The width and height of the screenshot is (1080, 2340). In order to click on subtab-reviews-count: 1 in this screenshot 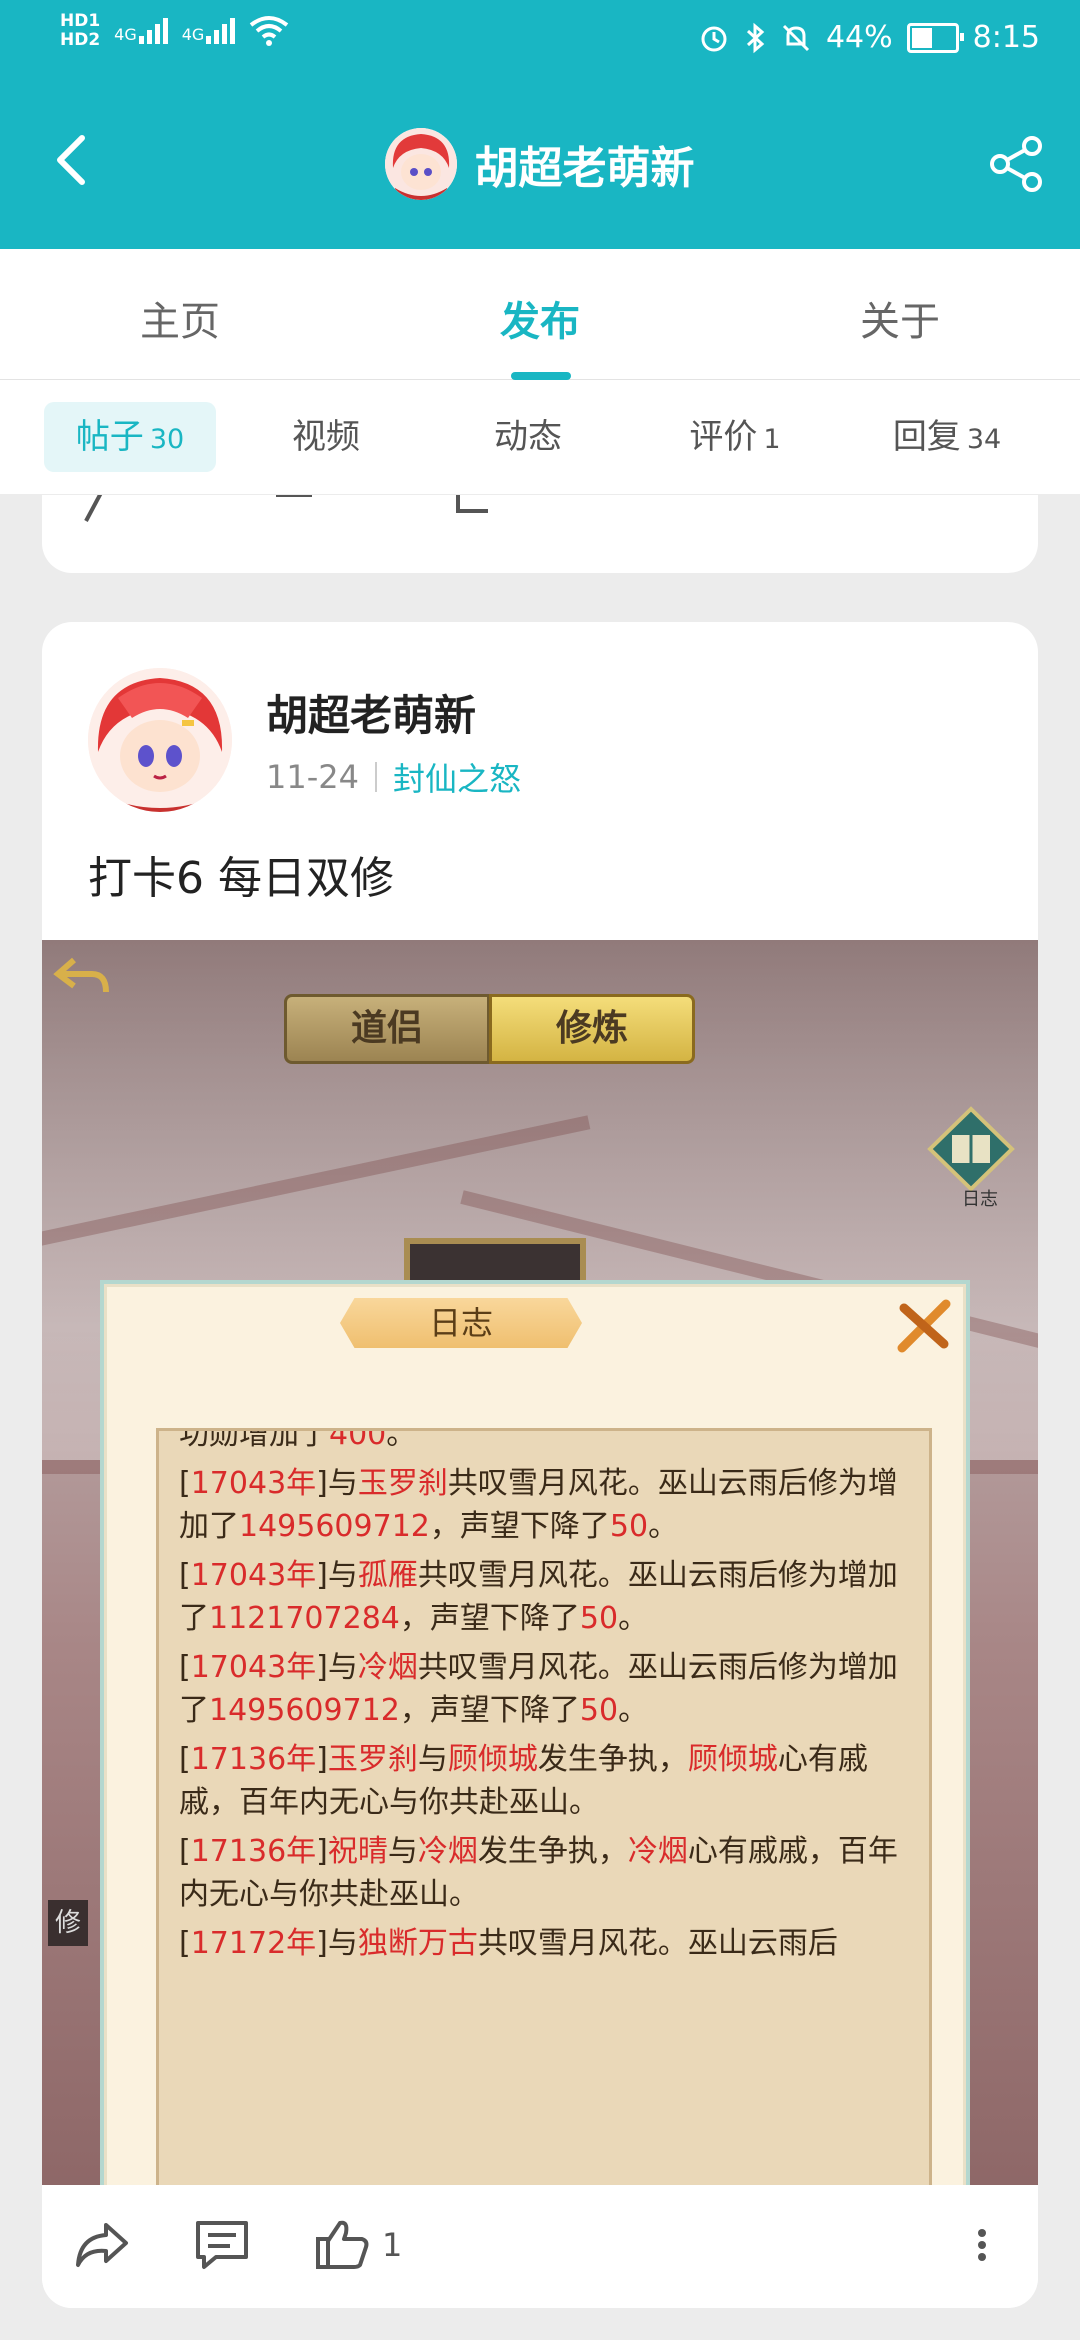, I will do `click(772, 439)`.